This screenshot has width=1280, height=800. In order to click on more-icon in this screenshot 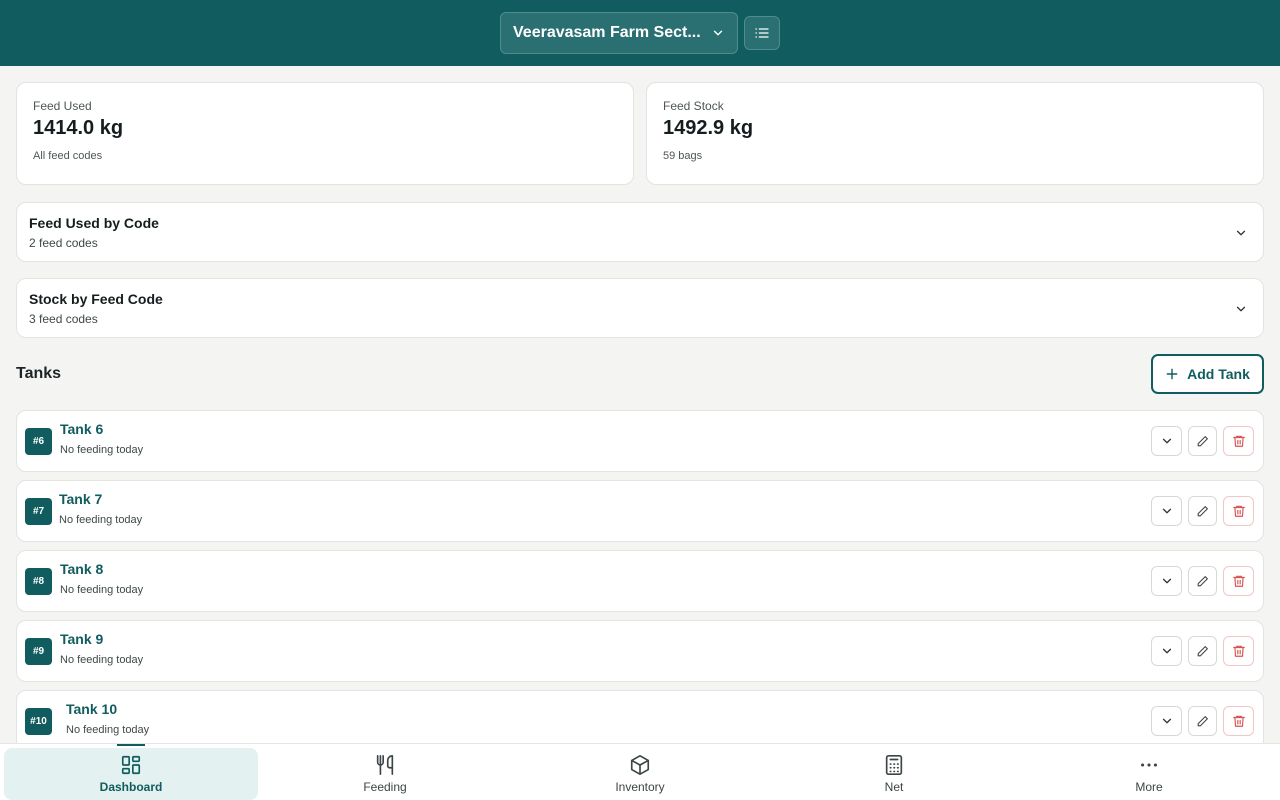, I will do `click(1149, 765)`.